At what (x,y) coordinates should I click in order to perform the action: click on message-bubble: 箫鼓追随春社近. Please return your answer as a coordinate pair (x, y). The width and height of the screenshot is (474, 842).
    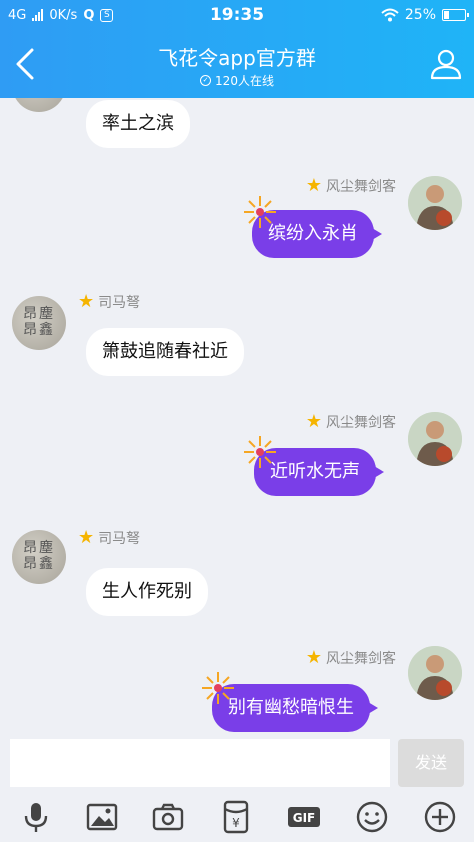
    Looking at the image, I should click on (165, 352).